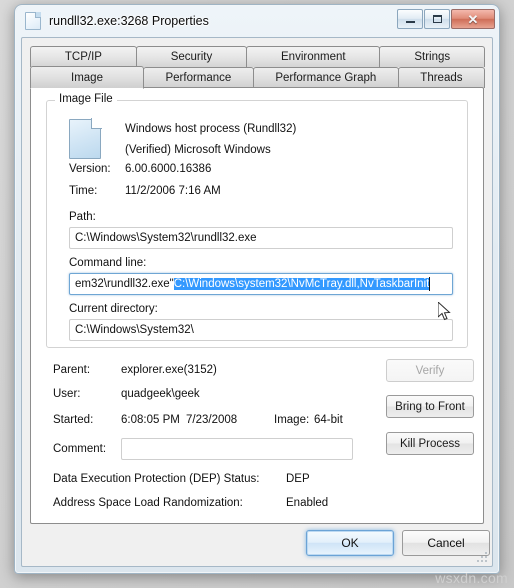  I want to click on minimize-button, so click(410, 19).